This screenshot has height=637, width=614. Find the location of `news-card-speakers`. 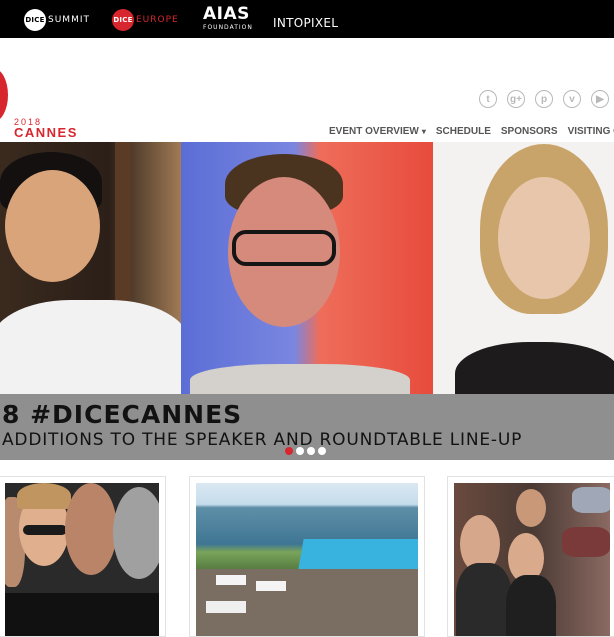

news-card-speakers is located at coordinates (83, 556).